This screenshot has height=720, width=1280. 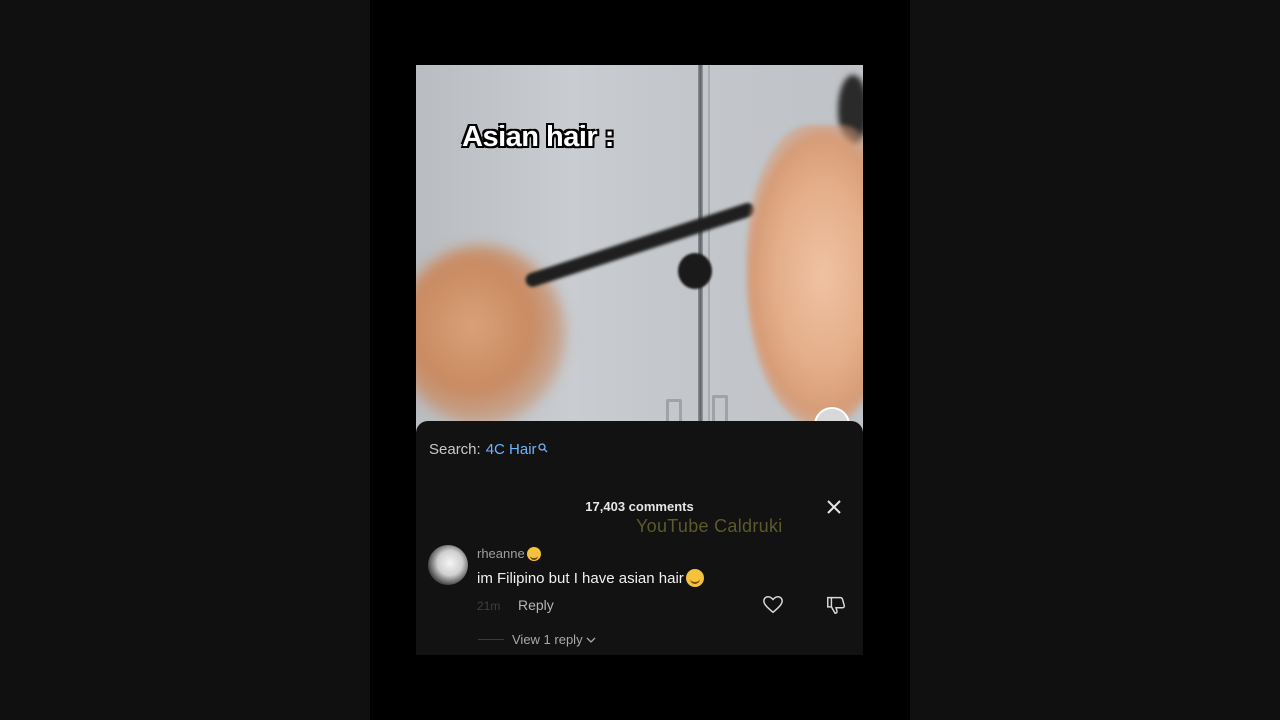 I want to click on comments-count: 17,403 comments, so click(x=639, y=506).